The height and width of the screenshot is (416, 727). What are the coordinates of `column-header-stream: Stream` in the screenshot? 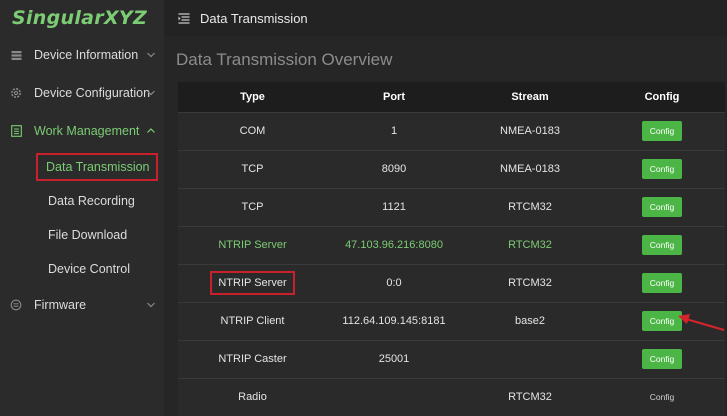 It's located at (530, 97).